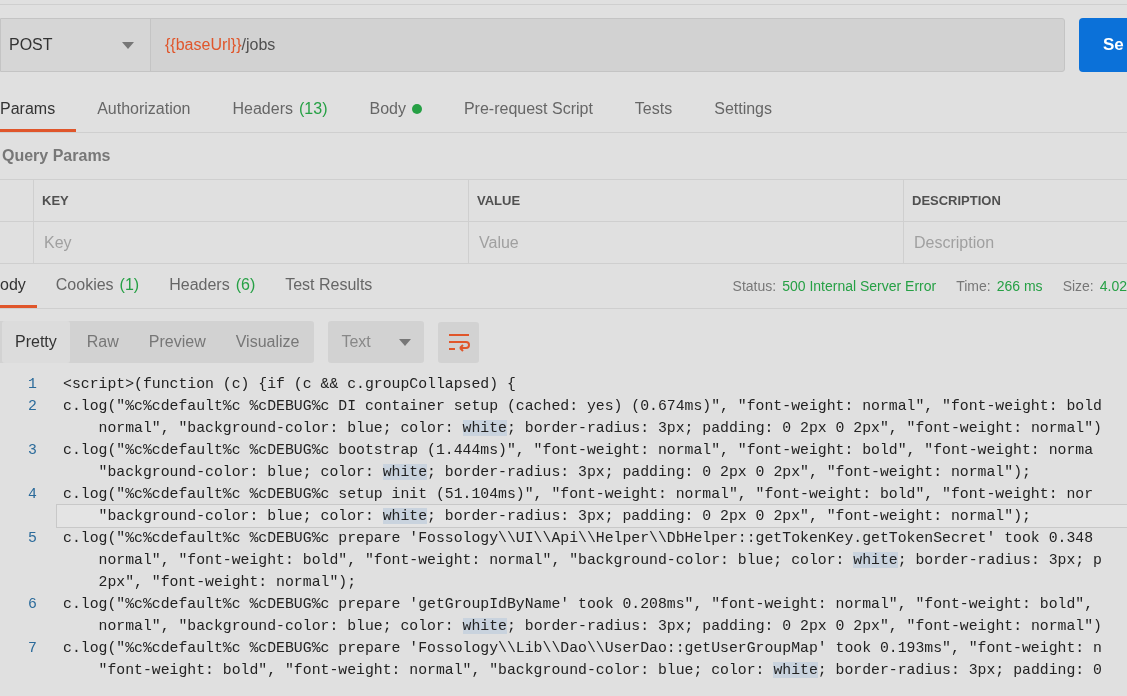 This screenshot has height=696, width=1127. I want to click on status-value: 4.02, so click(1113, 286).